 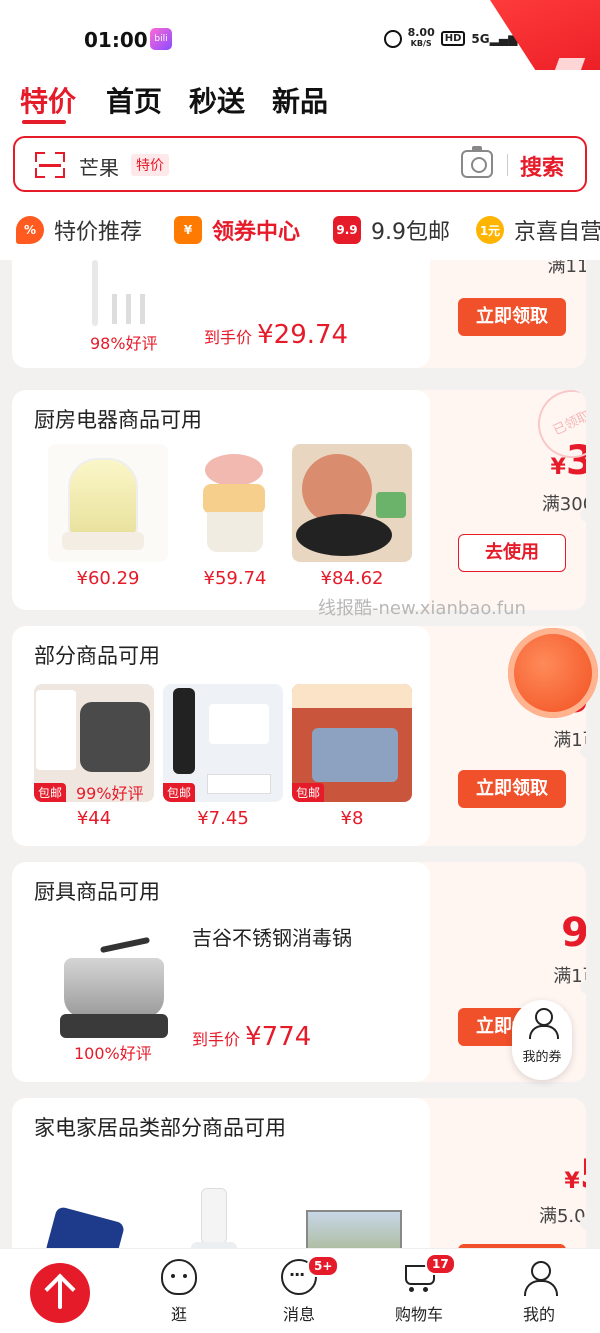 I want to click on product-price: ¥8, so click(x=352, y=818).